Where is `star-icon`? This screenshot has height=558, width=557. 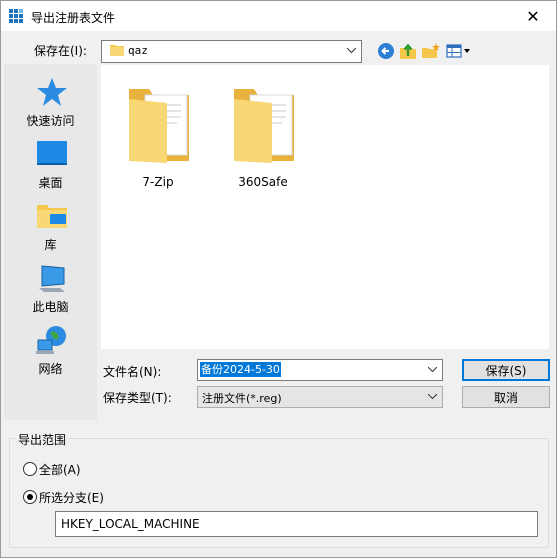
star-icon is located at coordinates (52, 92).